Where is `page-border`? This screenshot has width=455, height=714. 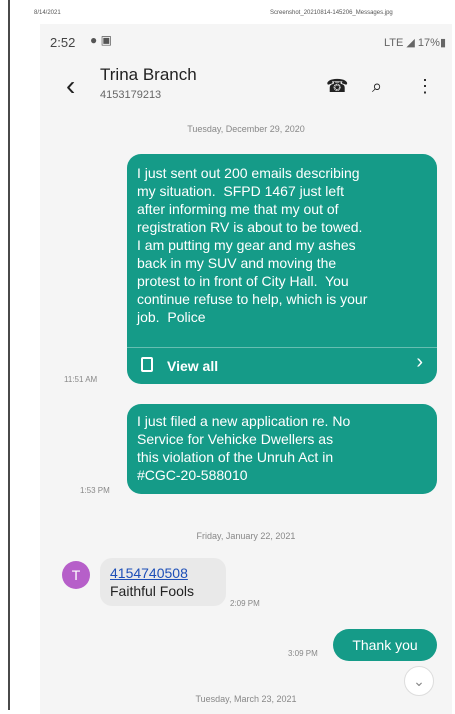 page-border is located at coordinates (9, 355).